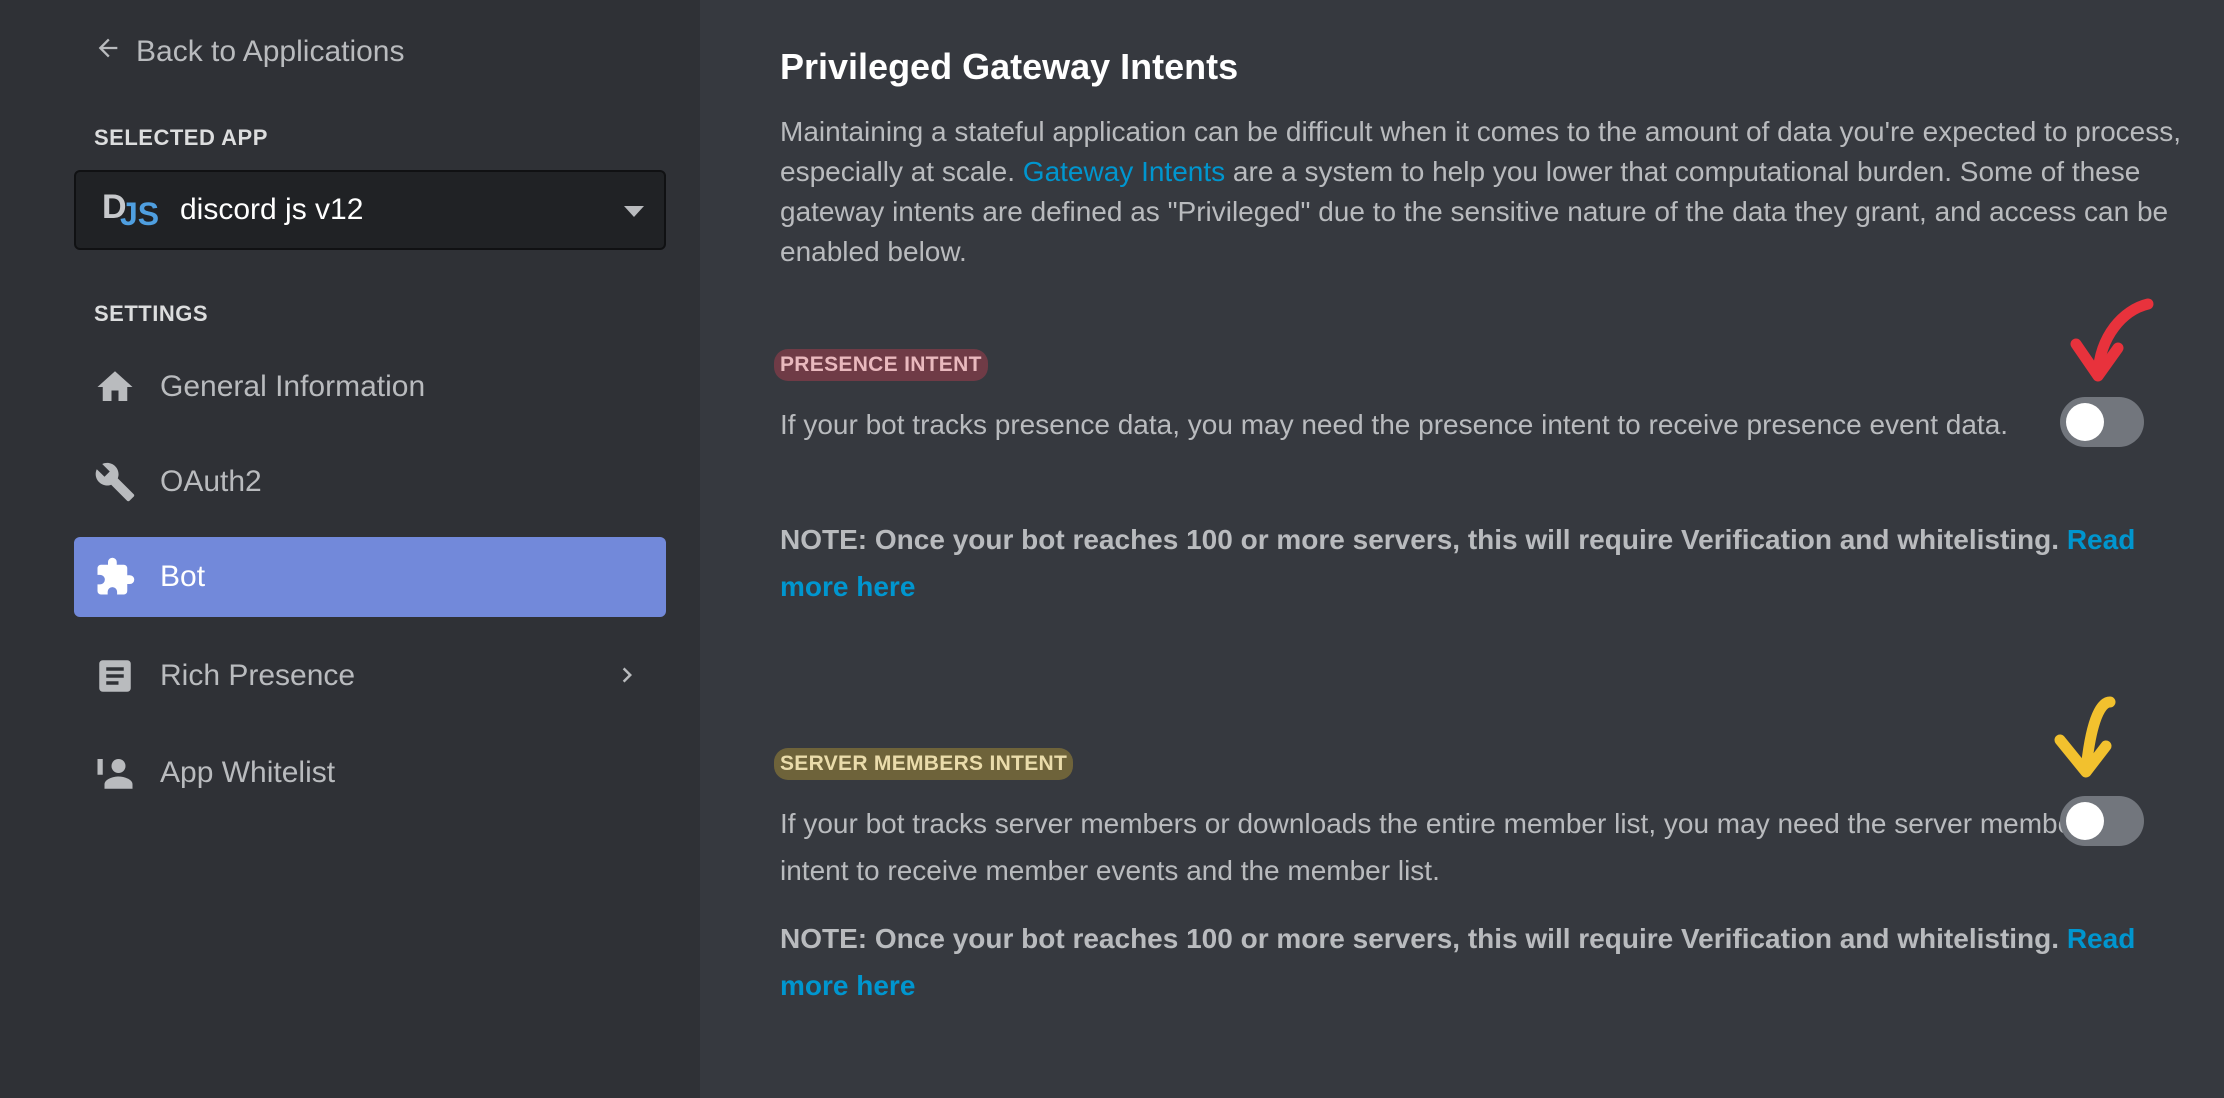  What do you see at coordinates (115, 387) in the screenshot?
I see `home-icon` at bounding box center [115, 387].